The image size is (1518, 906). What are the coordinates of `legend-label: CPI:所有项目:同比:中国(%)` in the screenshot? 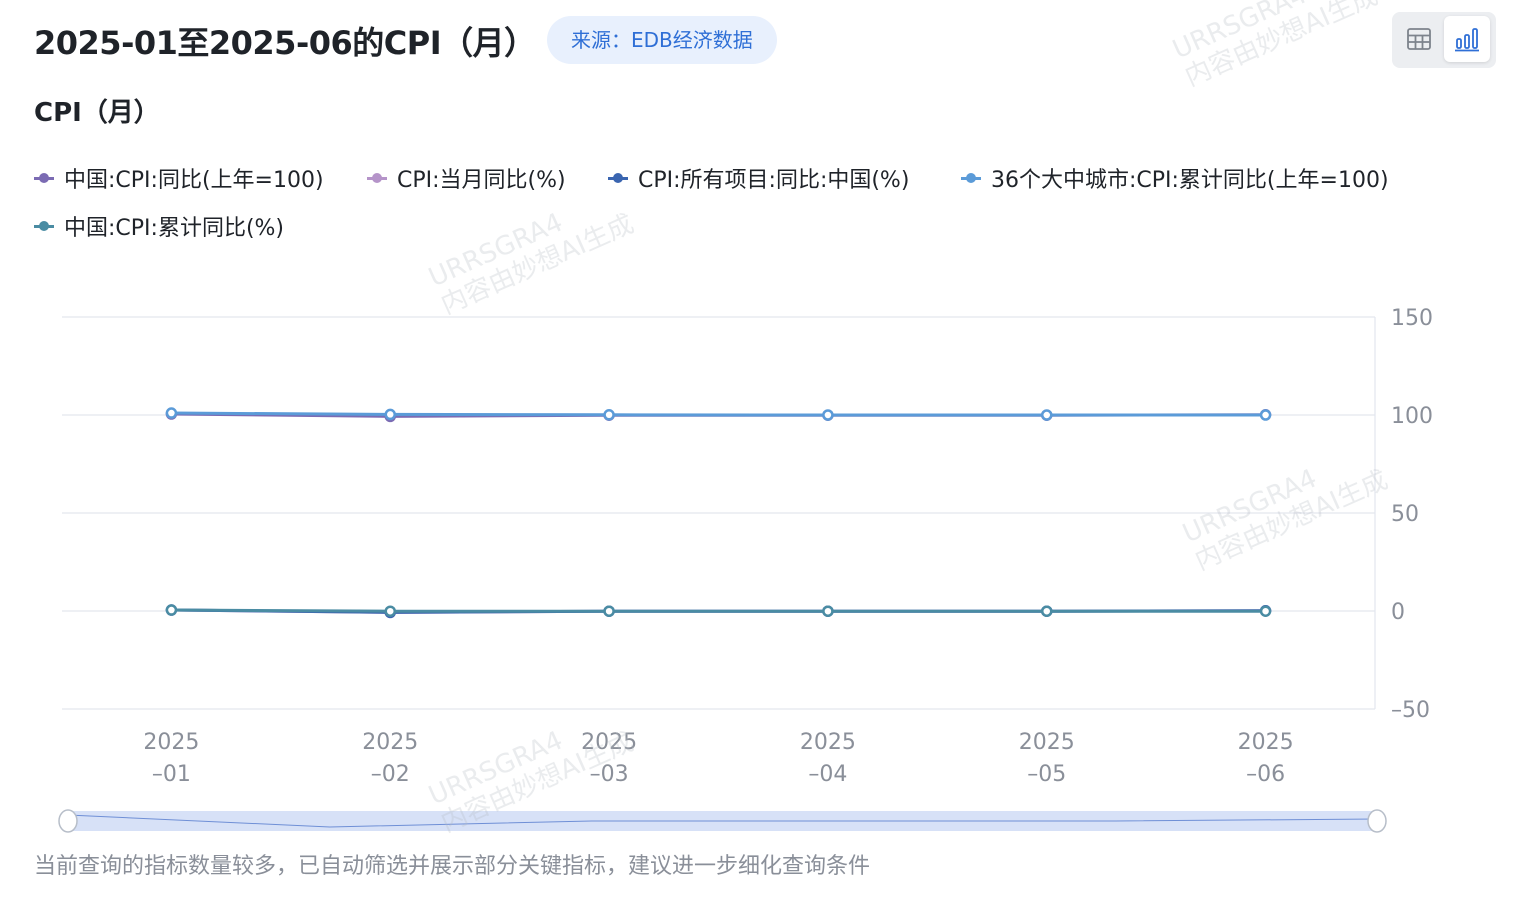 It's located at (774, 180).